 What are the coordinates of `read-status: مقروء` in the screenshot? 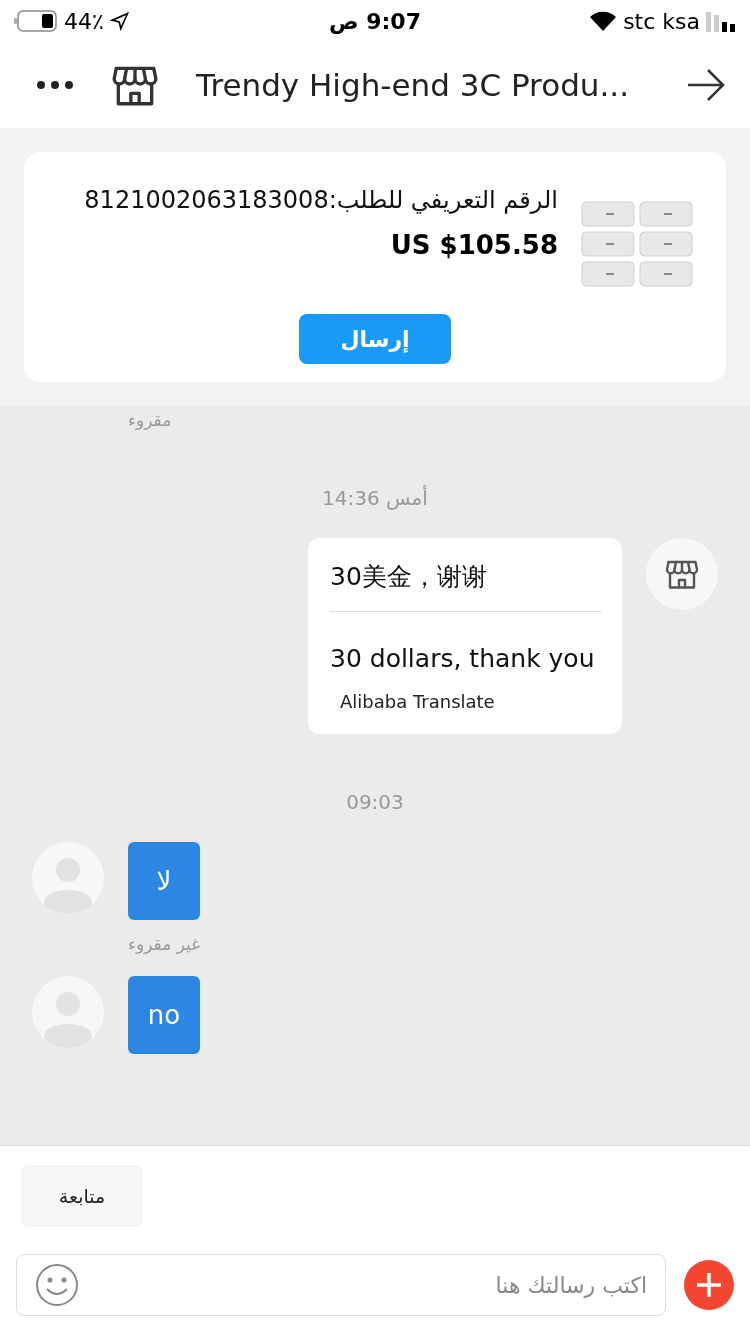 It's located at (150, 420).